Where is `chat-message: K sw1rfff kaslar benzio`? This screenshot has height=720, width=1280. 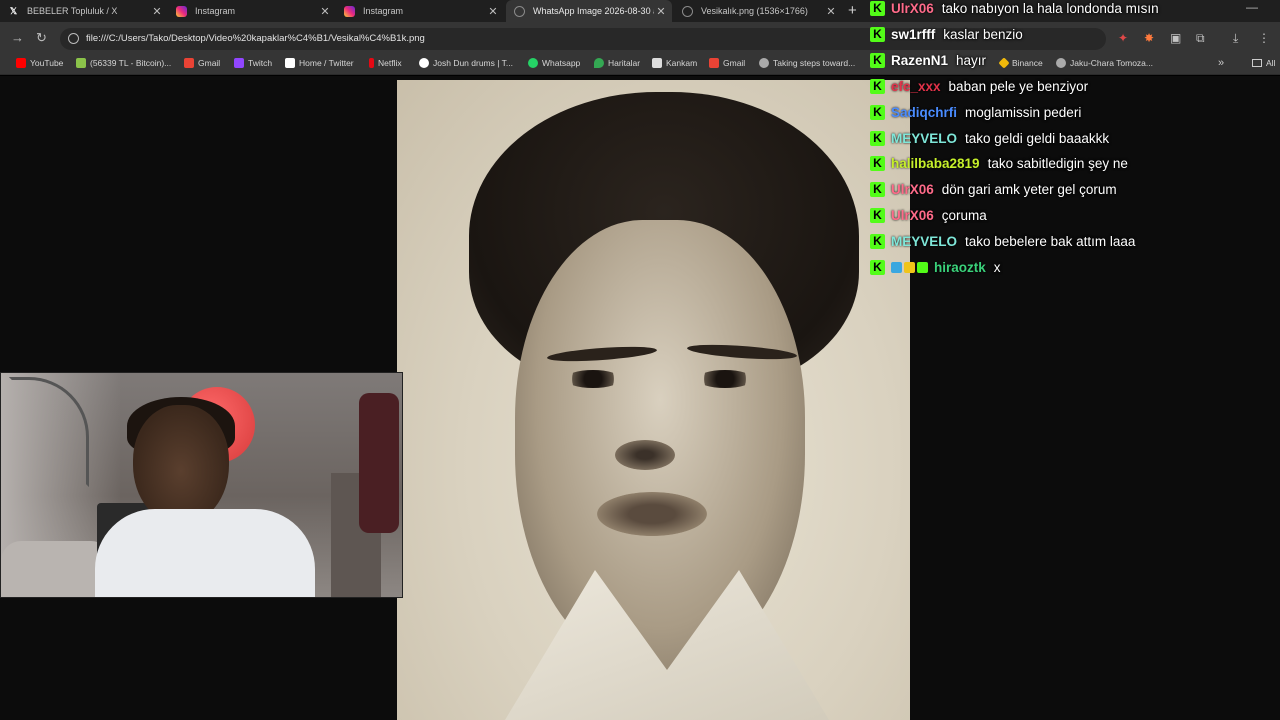 chat-message: K sw1rfff kaslar benzio is located at coordinates (946, 34).